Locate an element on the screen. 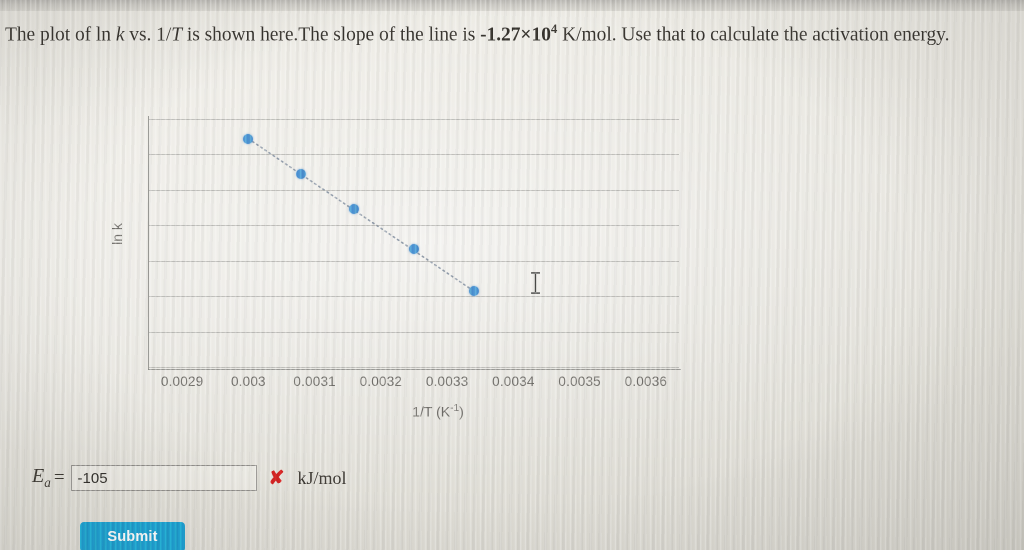  prompt-text-1: The plot of ln is located at coordinates (60, 35).